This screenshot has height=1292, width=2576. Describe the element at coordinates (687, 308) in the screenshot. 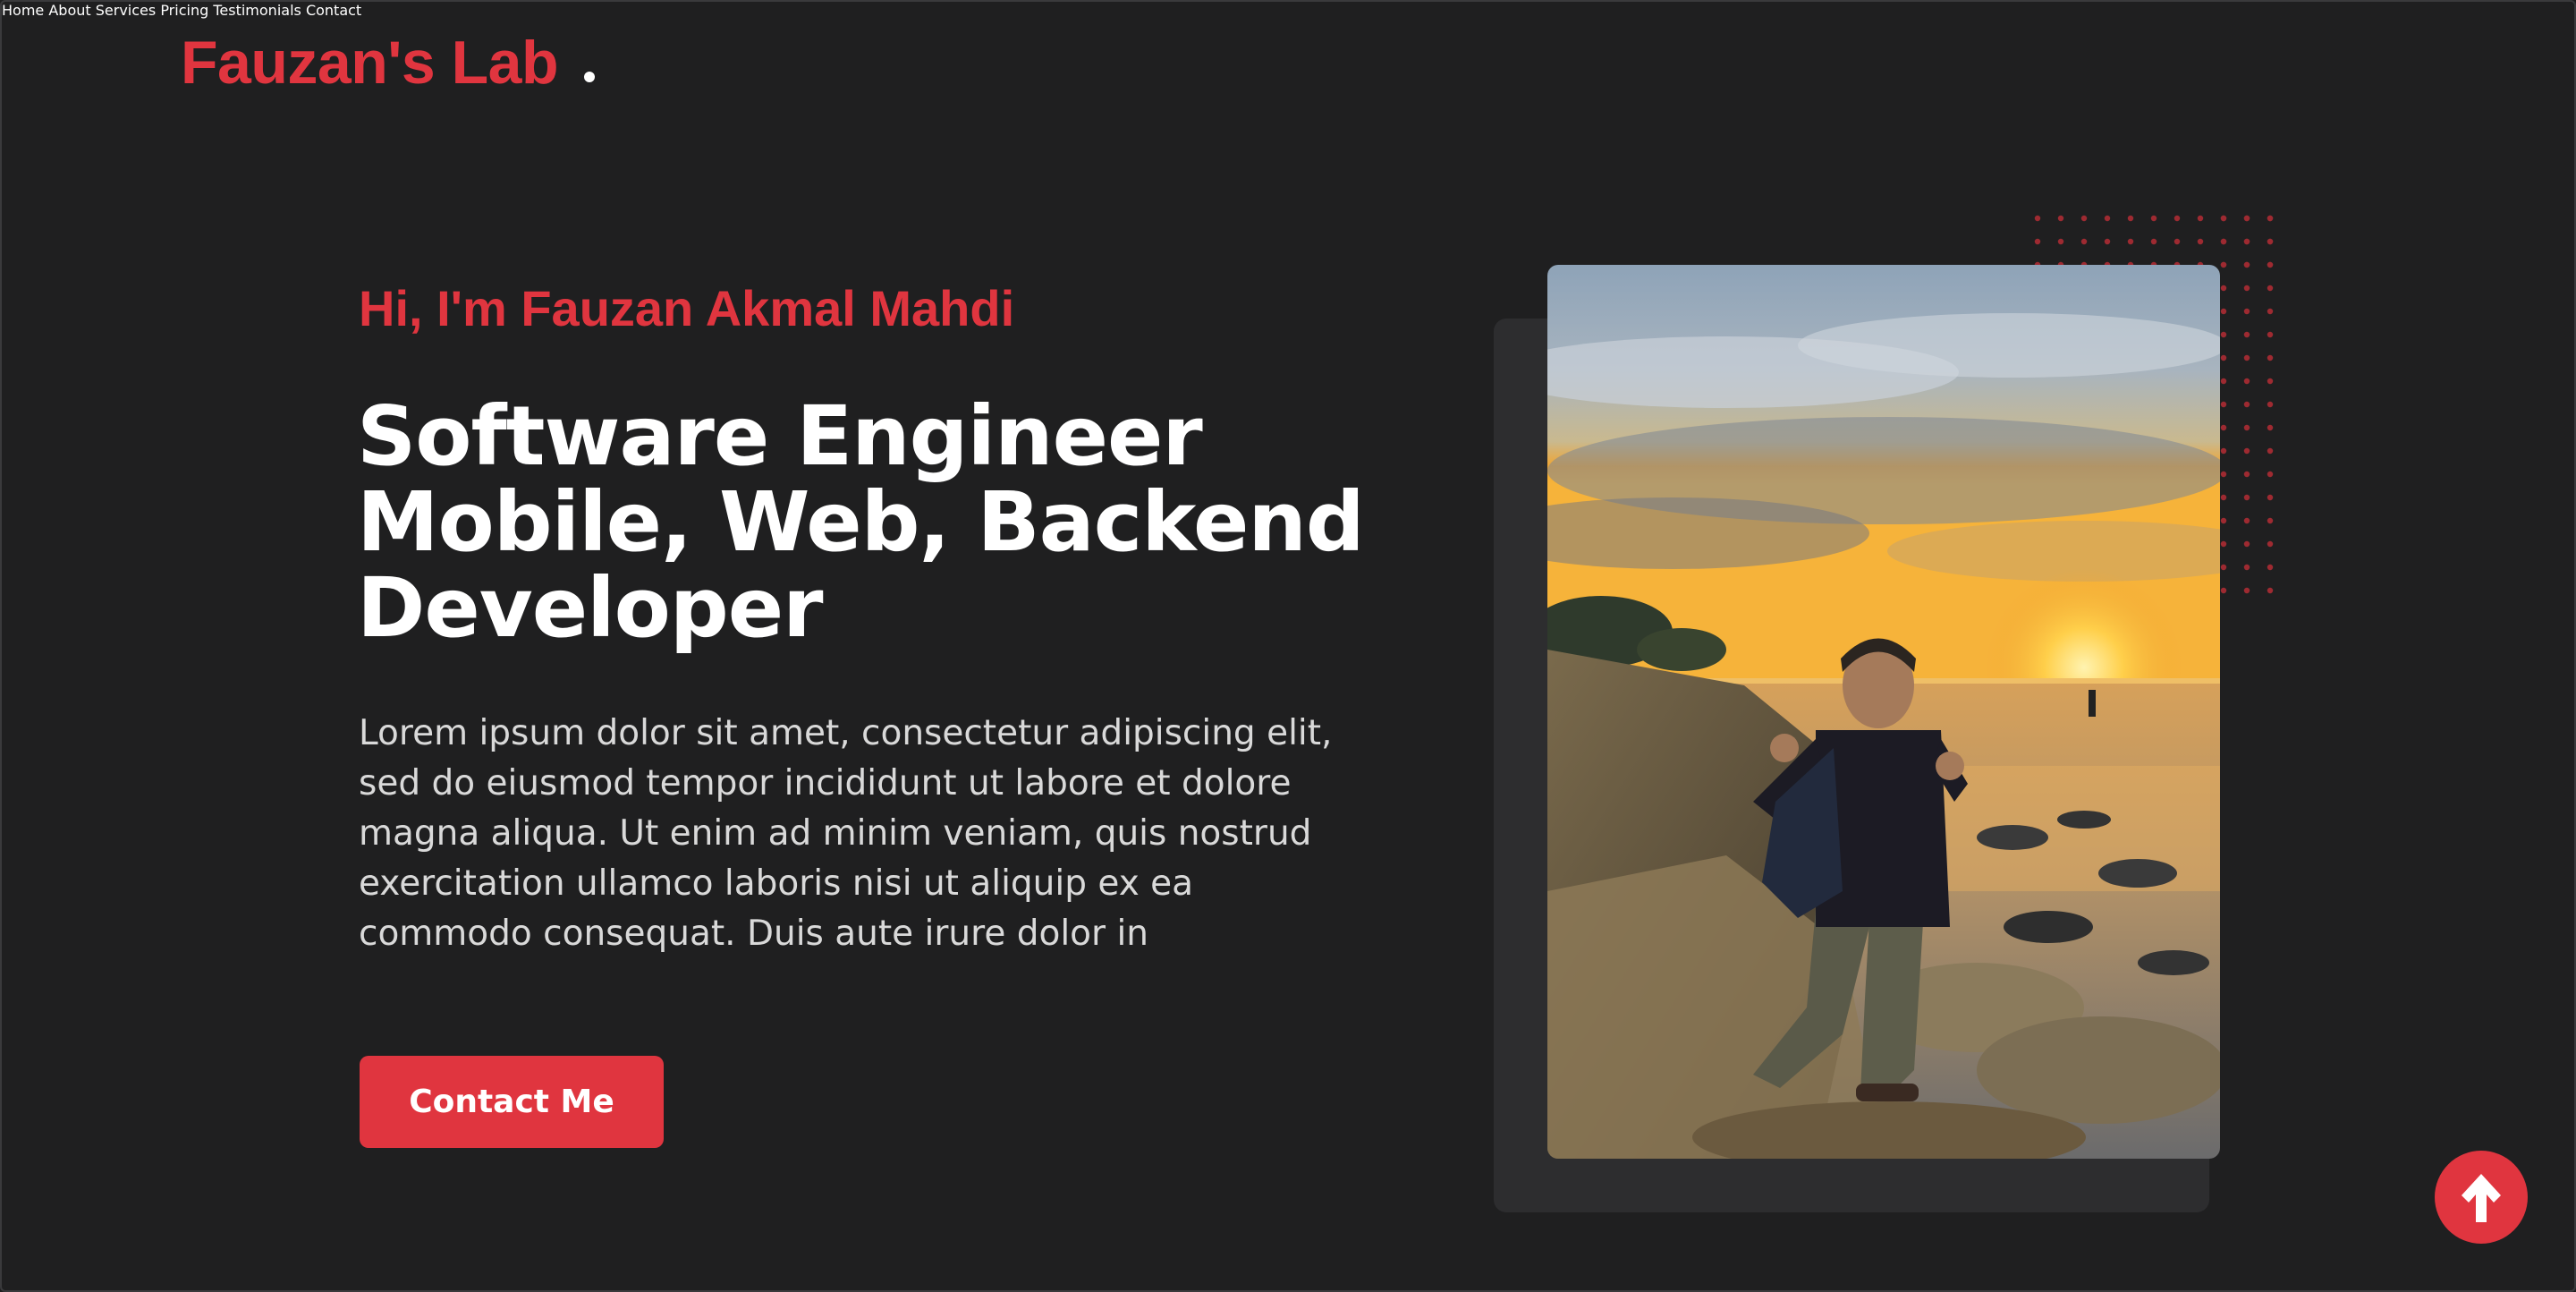

I see `hero-greeting: Hi, I'm Fauzan Akmal Mahdi` at that location.